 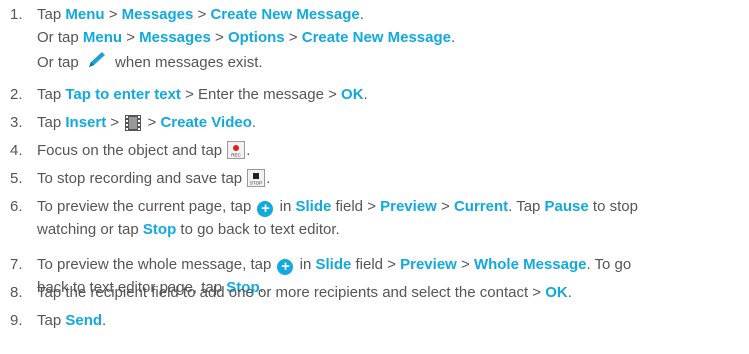 I want to click on step-text: watching or tap, so click(x=90, y=229).